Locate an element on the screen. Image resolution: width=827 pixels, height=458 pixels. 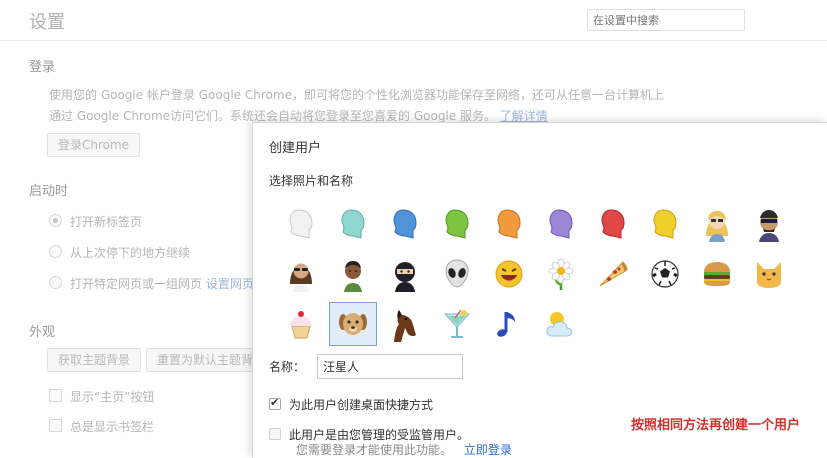
smiley-avatar is located at coordinates (509, 274).